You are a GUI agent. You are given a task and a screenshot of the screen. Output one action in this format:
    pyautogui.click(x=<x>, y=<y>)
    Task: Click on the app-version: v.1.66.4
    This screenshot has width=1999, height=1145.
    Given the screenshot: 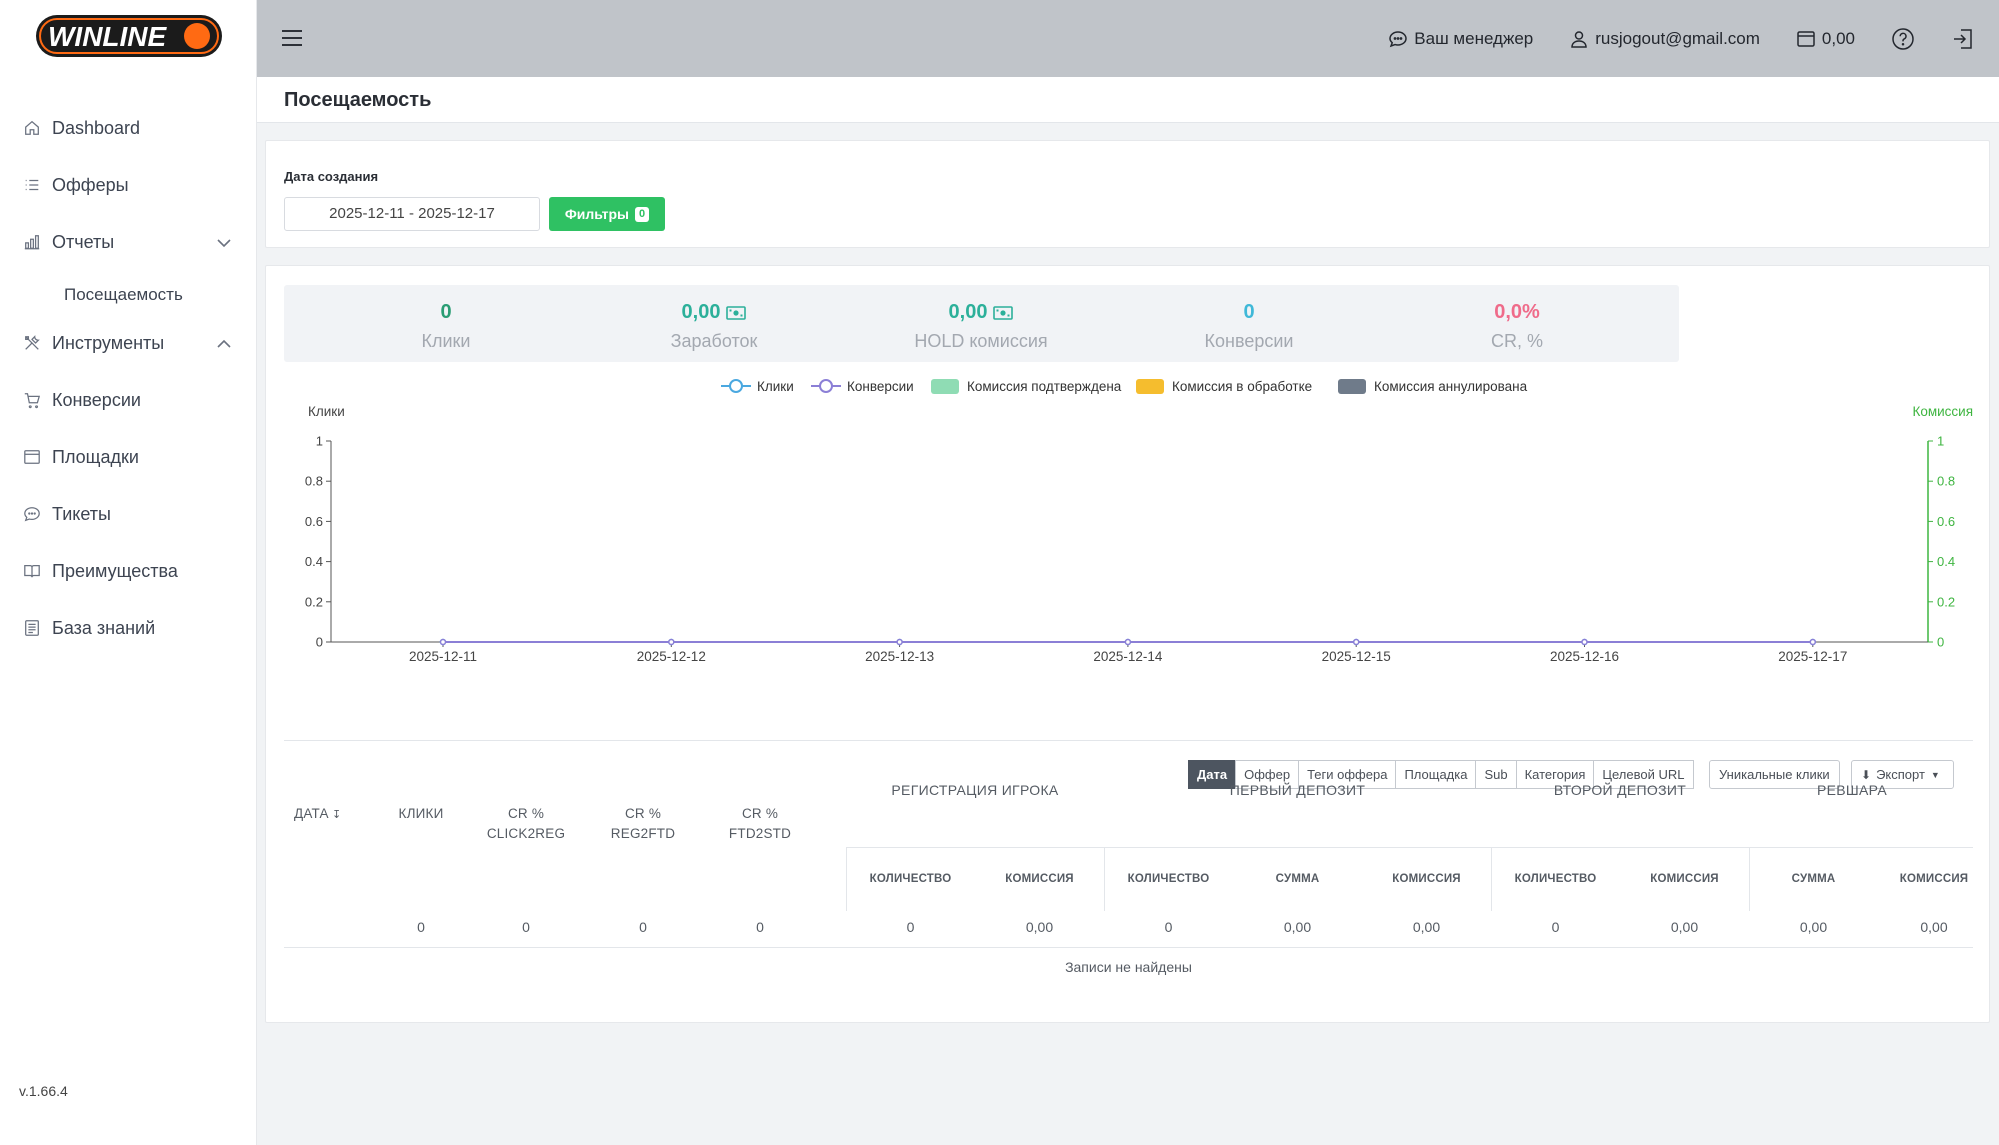 What is the action you would take?
    pyautogui.click(x=43, y=1091)
    